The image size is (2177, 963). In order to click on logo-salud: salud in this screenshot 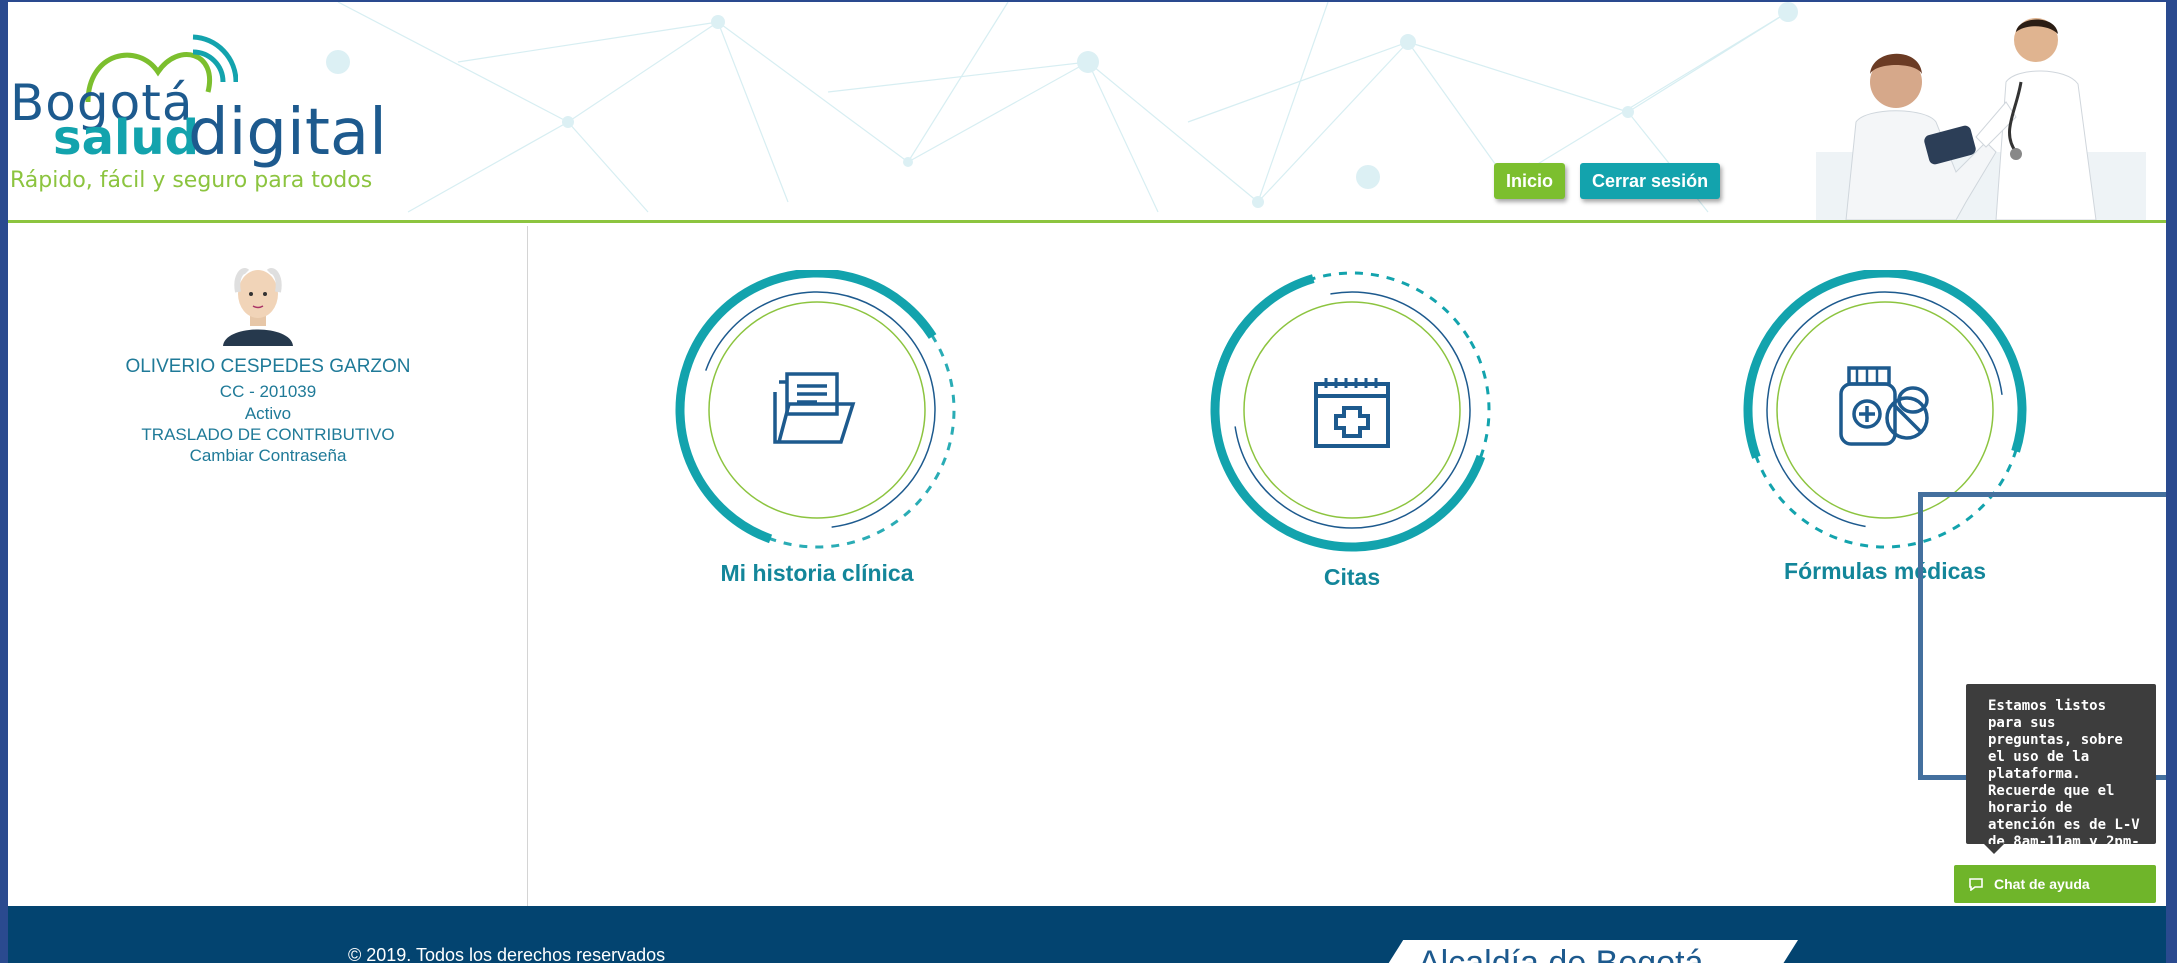, I will do `click(126, 138)`.